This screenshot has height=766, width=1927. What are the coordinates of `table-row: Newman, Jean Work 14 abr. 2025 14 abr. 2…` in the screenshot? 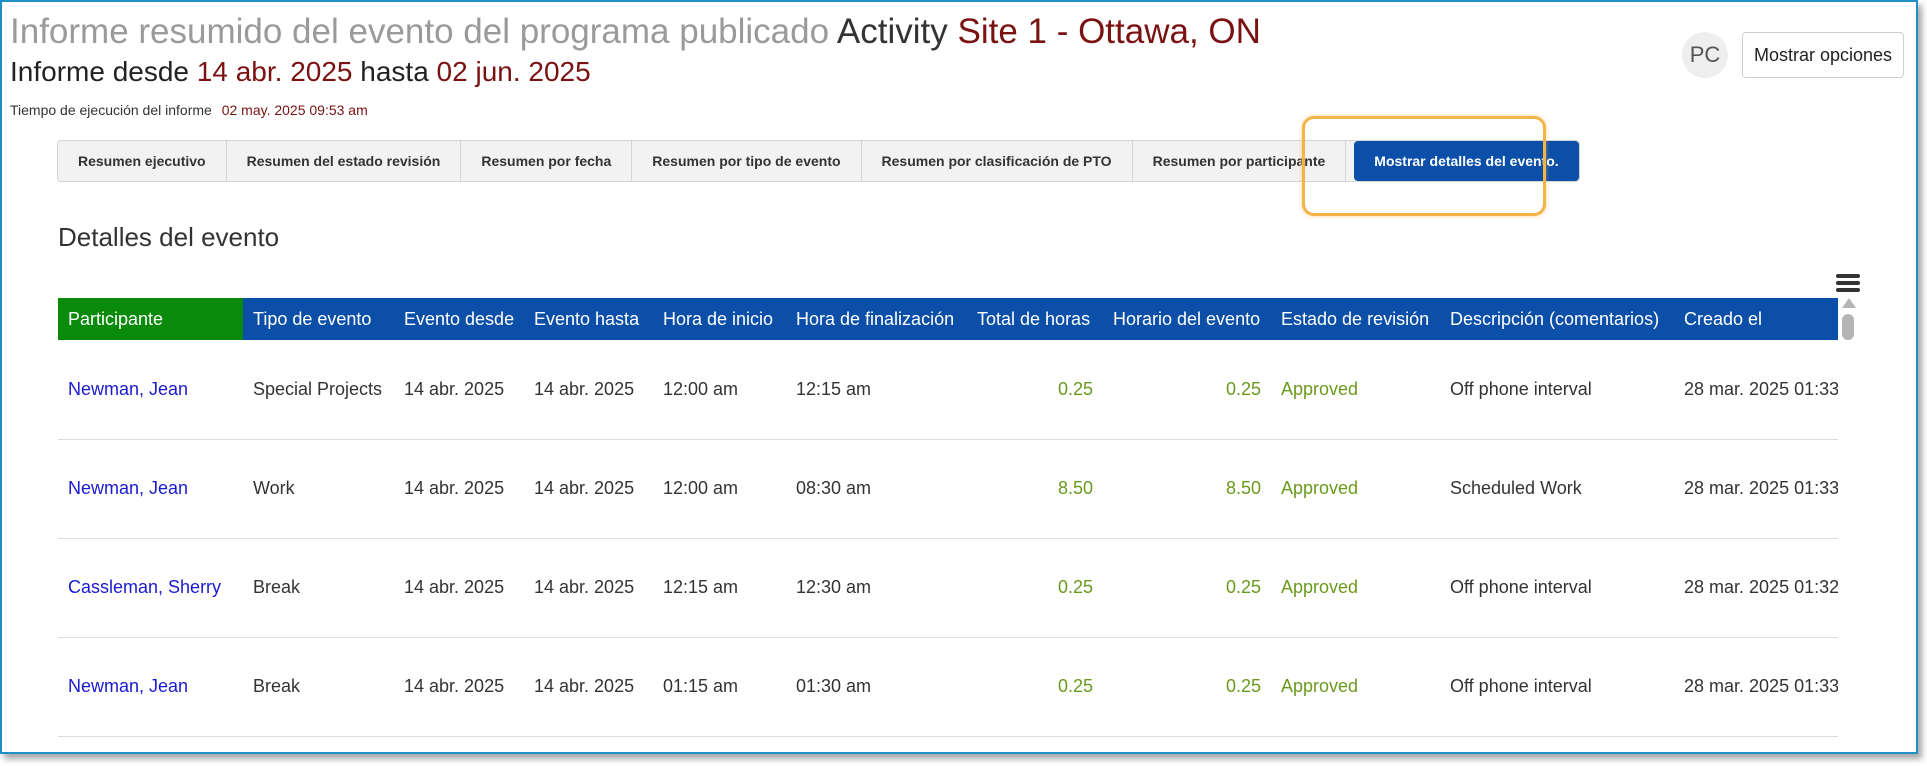 It's located at (948, 489).